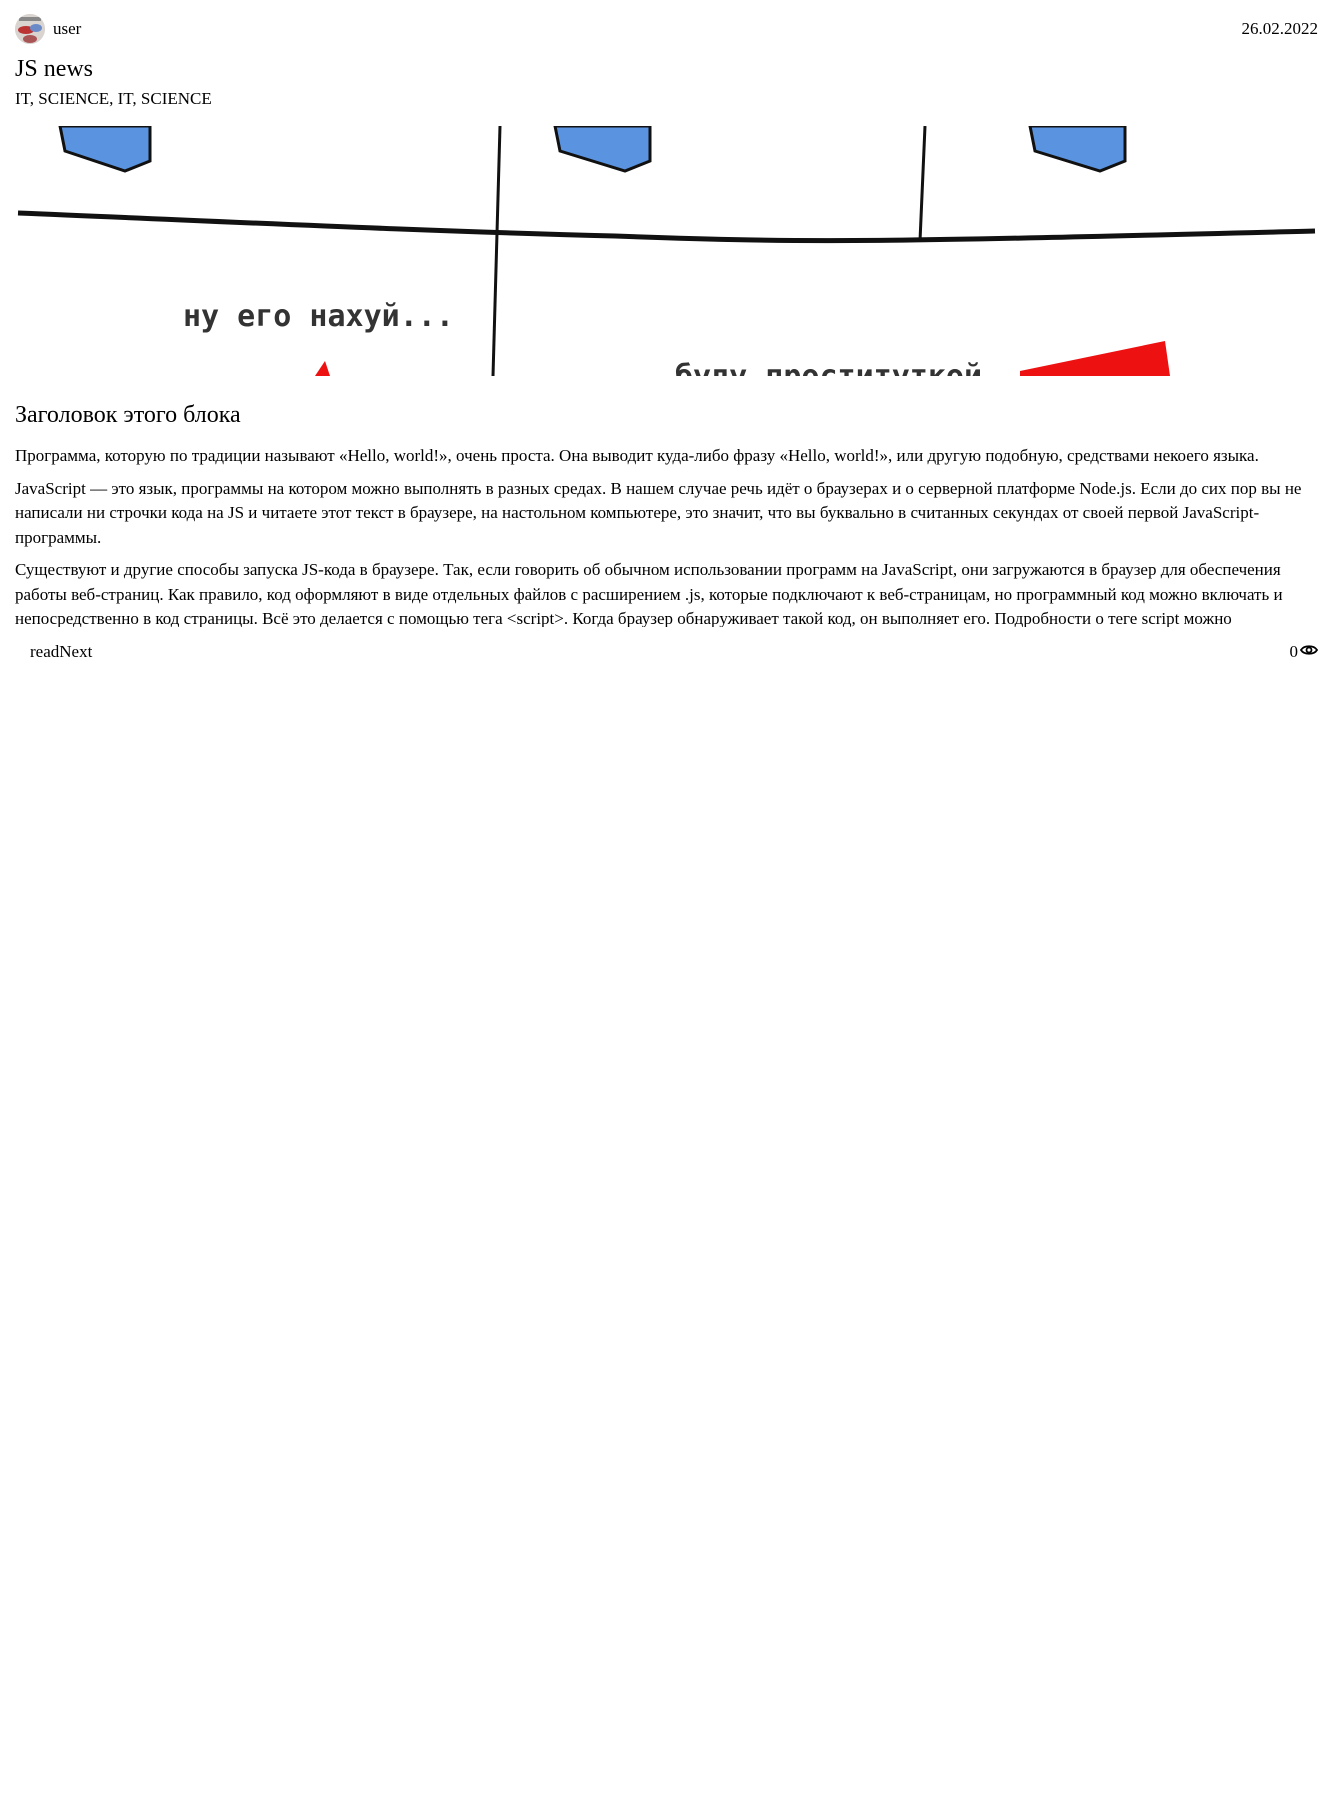 The width and height of the screenshot is (1334, 1807). I want to click on block-heading: Заголовок этого блока, so click(128, 415).